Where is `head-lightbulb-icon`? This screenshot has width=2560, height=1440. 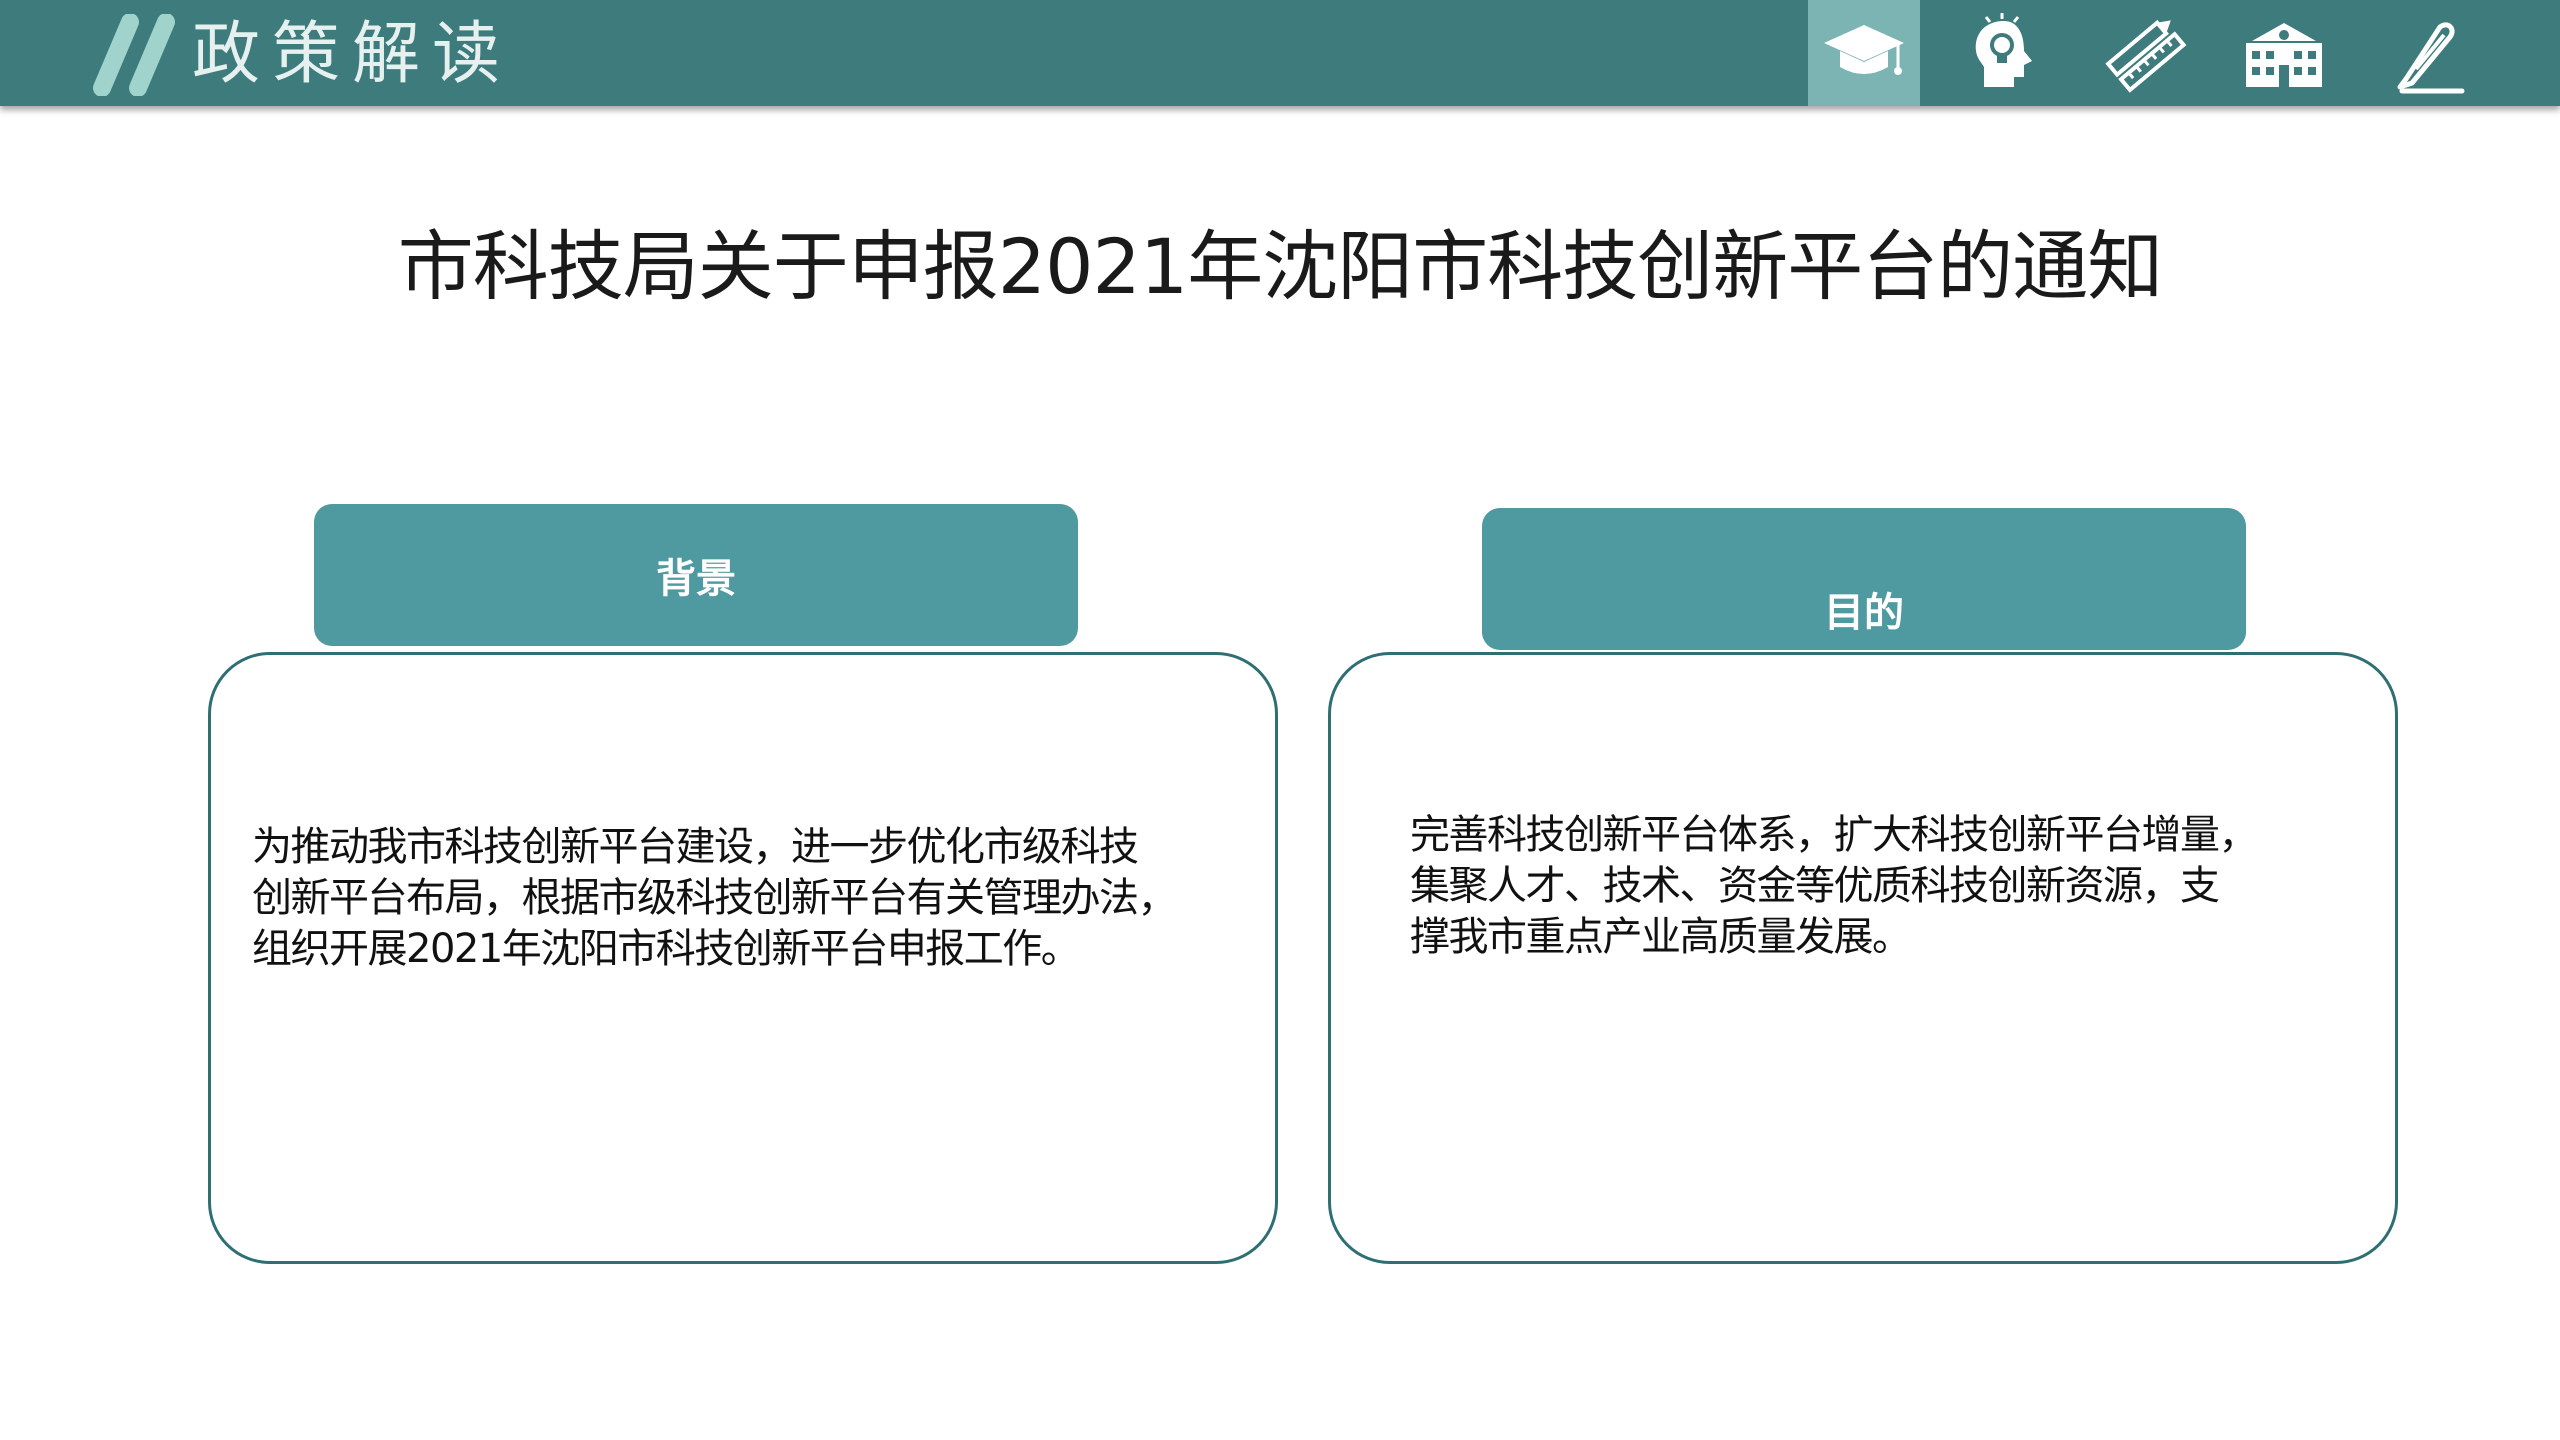 head-lightbulb-icon is located at coordinates (2003, 50).